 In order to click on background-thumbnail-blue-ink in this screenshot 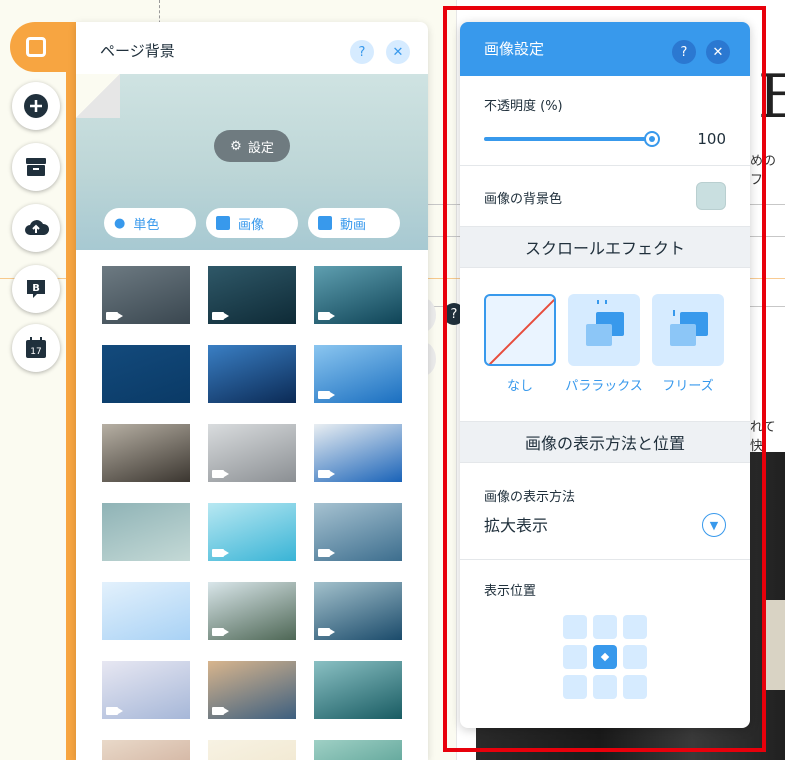, I will do `click(358, 532)`.